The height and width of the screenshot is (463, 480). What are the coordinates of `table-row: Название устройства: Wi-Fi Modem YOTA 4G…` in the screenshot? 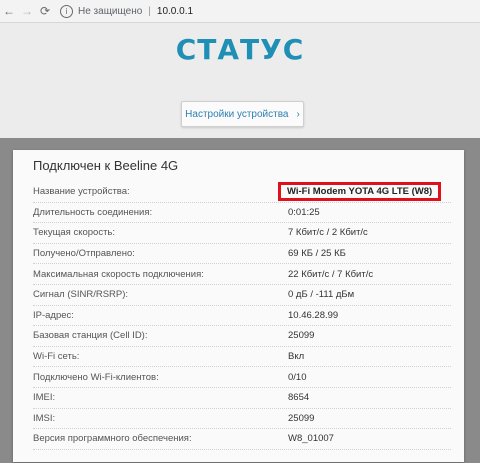 It's located at (242, 192).